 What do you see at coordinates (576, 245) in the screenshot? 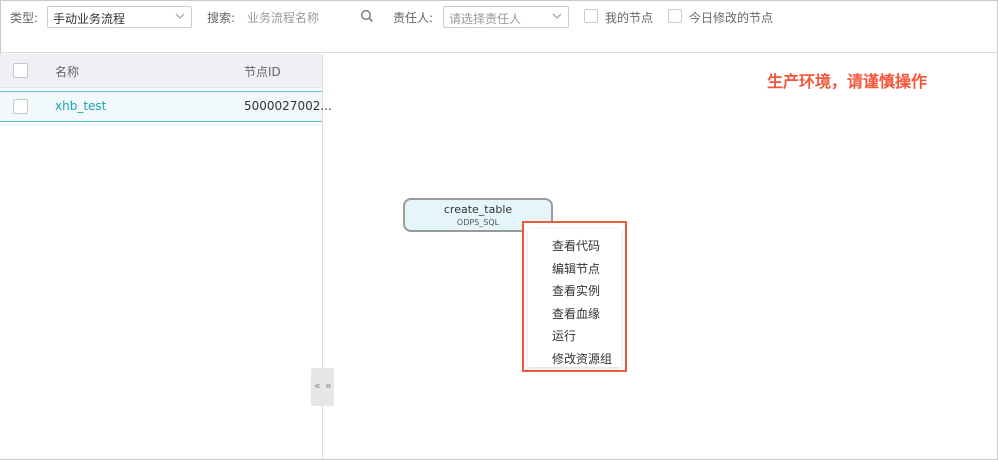
I see `menu-item-view-code: 查看代码` at bounding box center [576, 245].